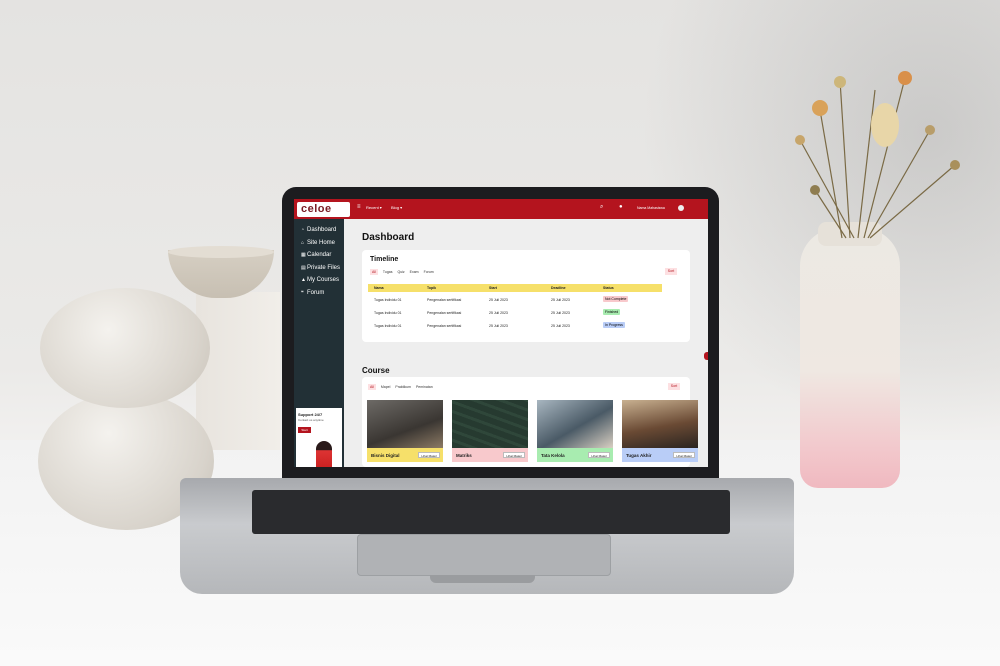  I want to click on sidebar-item-site-home: ⌂ Site Home, so click(318, 243).